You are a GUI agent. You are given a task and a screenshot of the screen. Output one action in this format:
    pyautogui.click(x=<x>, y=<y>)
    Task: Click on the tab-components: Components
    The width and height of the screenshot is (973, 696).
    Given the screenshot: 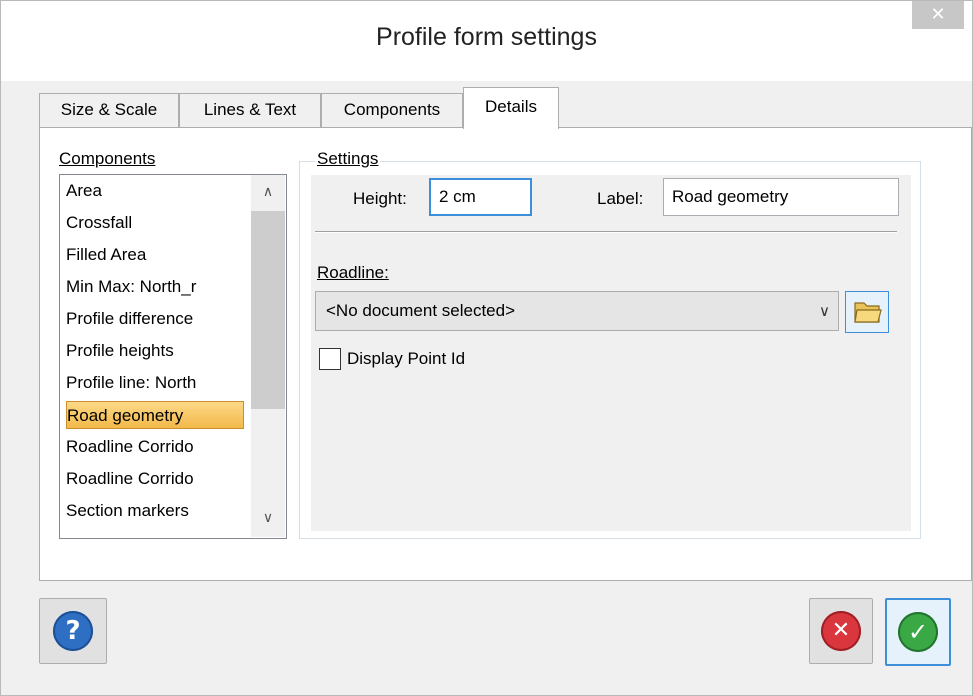 What is the action you would take?
    pyautogui.click(x=392, y=110)
    